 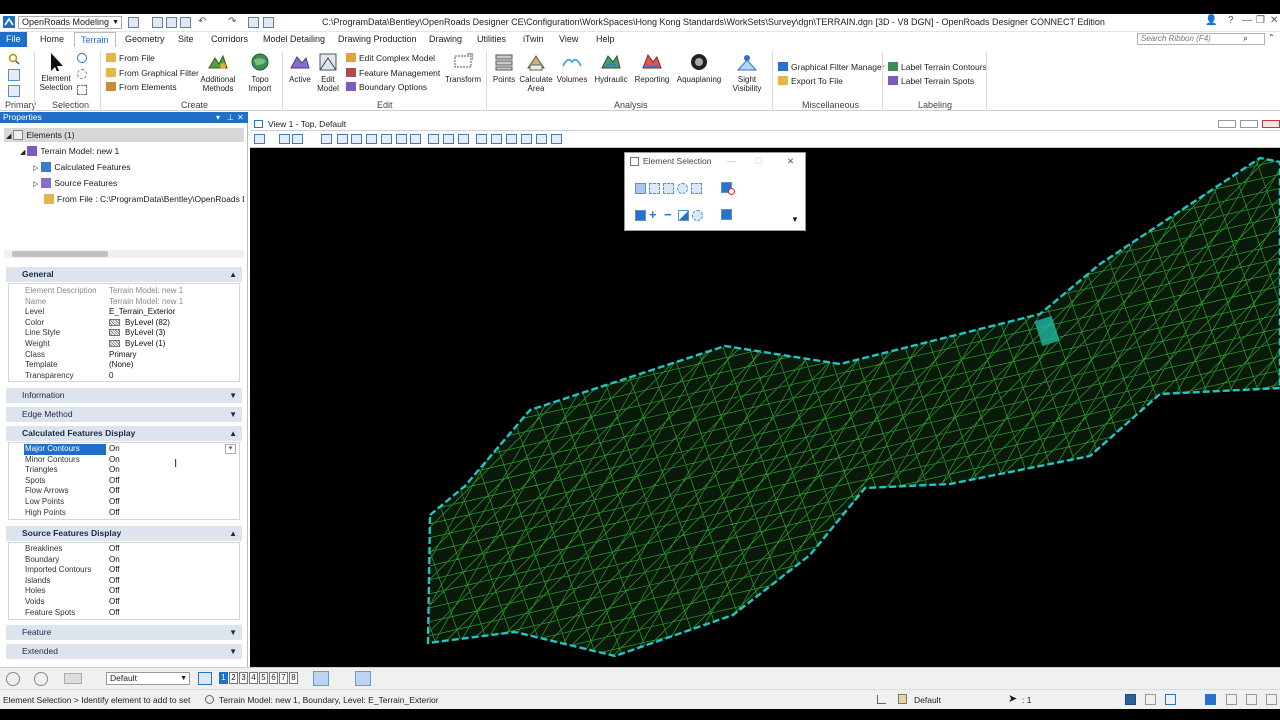 I want to click on dialog-maximize-icon: ☐, so click(x=759, y=161).